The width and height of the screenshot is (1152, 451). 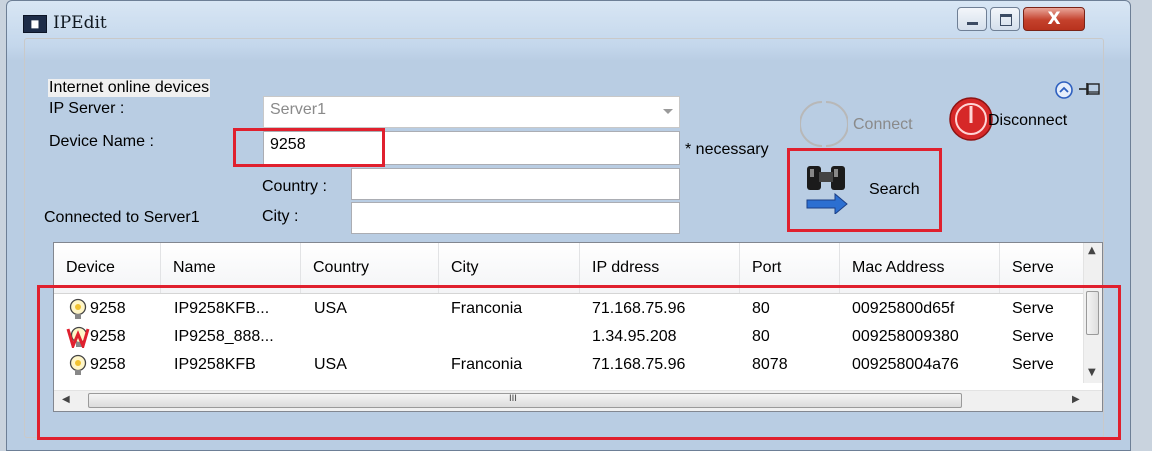 I want to click on vertical-scroll-thumb, so click(x=1092, y=313).